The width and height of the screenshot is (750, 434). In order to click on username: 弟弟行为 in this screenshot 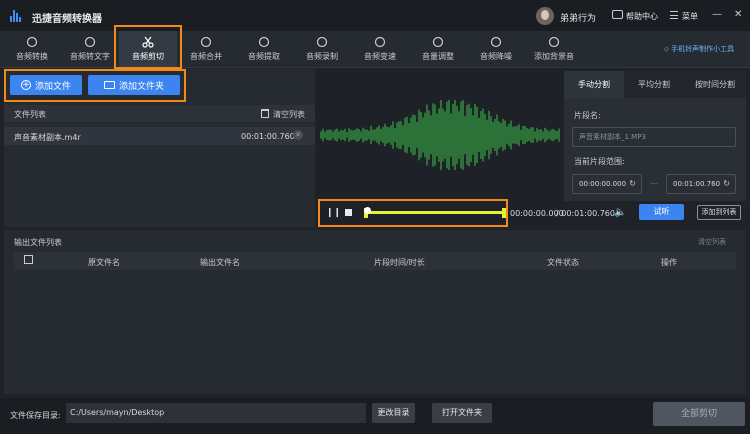, I will do `click(578, 17)`.